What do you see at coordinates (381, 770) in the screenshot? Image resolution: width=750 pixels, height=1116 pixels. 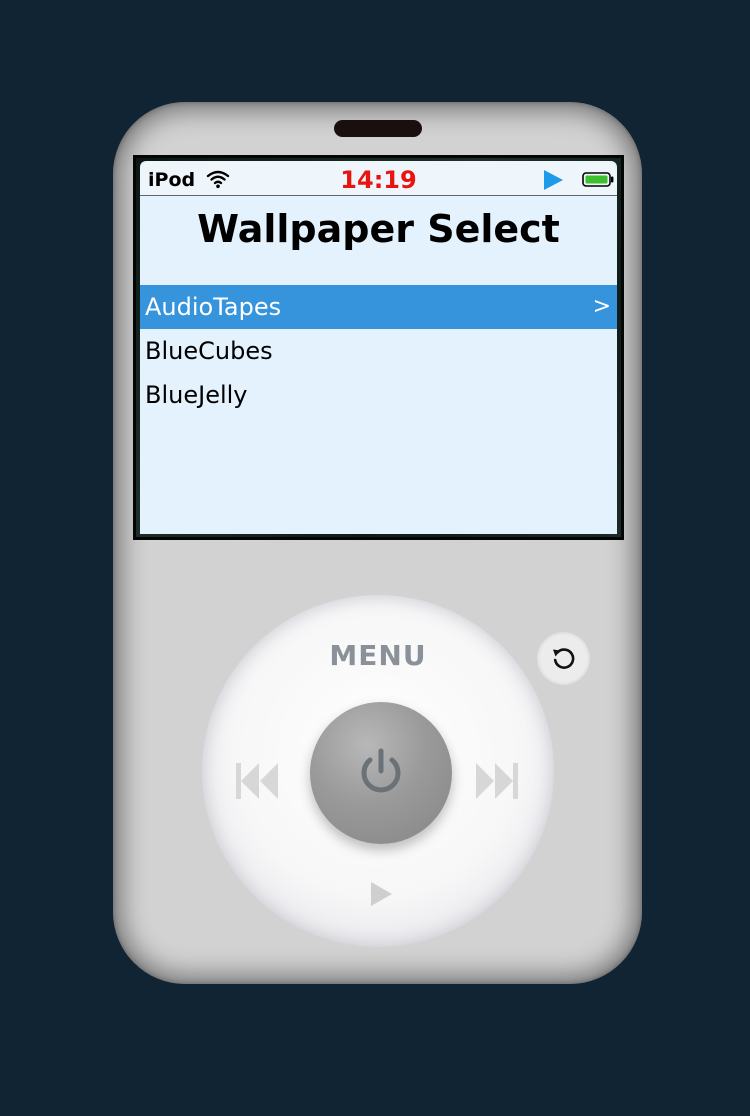 I see `power-icon` at bounding box center [381, 770].